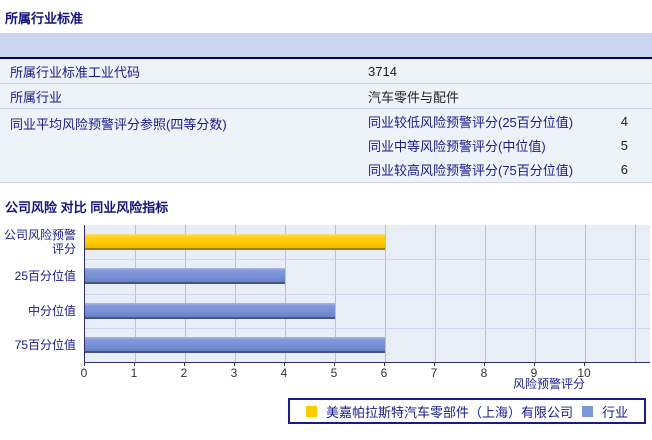  What do you see at coordinates (87, 207) in the screenshot?
I see `comparison-section-title: 公司风险 对比 同业风险指标` at bounding box center [87, 207].